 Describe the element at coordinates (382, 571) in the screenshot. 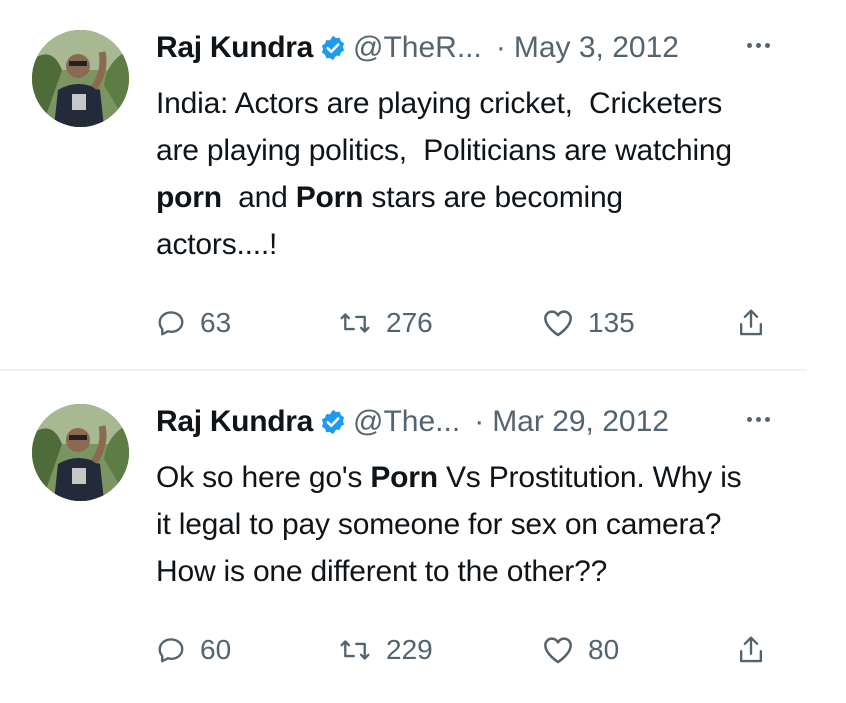

I see `text-segment: How is one different to the other??` at that location.